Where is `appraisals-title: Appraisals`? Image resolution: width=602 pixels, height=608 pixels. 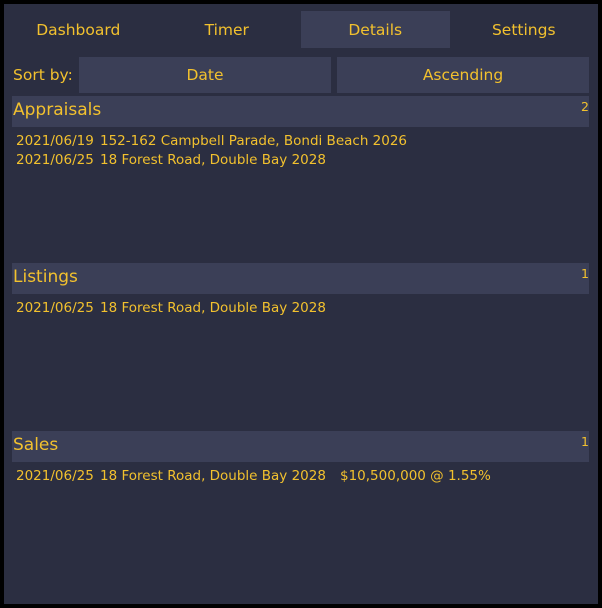 appraisals-title: Appraisals is located at coordinates (57, 110).